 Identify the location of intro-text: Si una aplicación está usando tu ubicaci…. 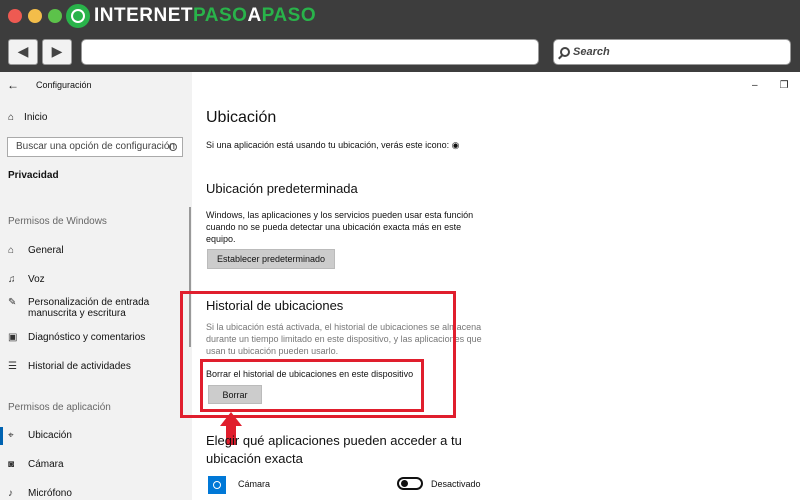
(333, 145).